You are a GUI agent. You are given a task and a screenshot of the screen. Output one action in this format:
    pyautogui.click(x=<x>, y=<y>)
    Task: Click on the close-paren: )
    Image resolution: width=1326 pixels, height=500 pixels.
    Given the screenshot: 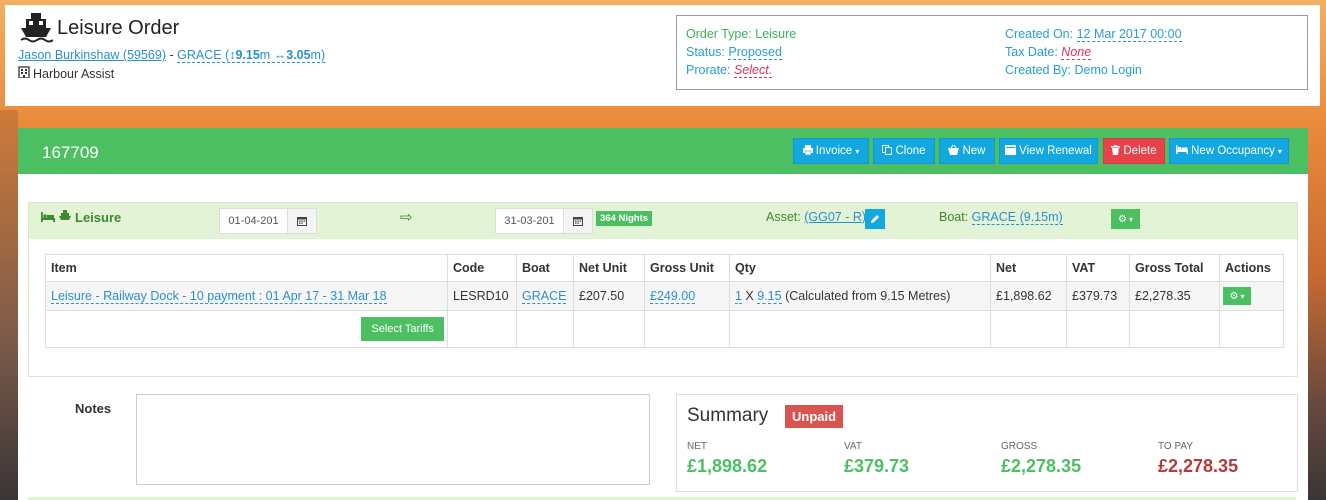 What is the action you would take?
    pyautogui.click(x=323, y=55)
    